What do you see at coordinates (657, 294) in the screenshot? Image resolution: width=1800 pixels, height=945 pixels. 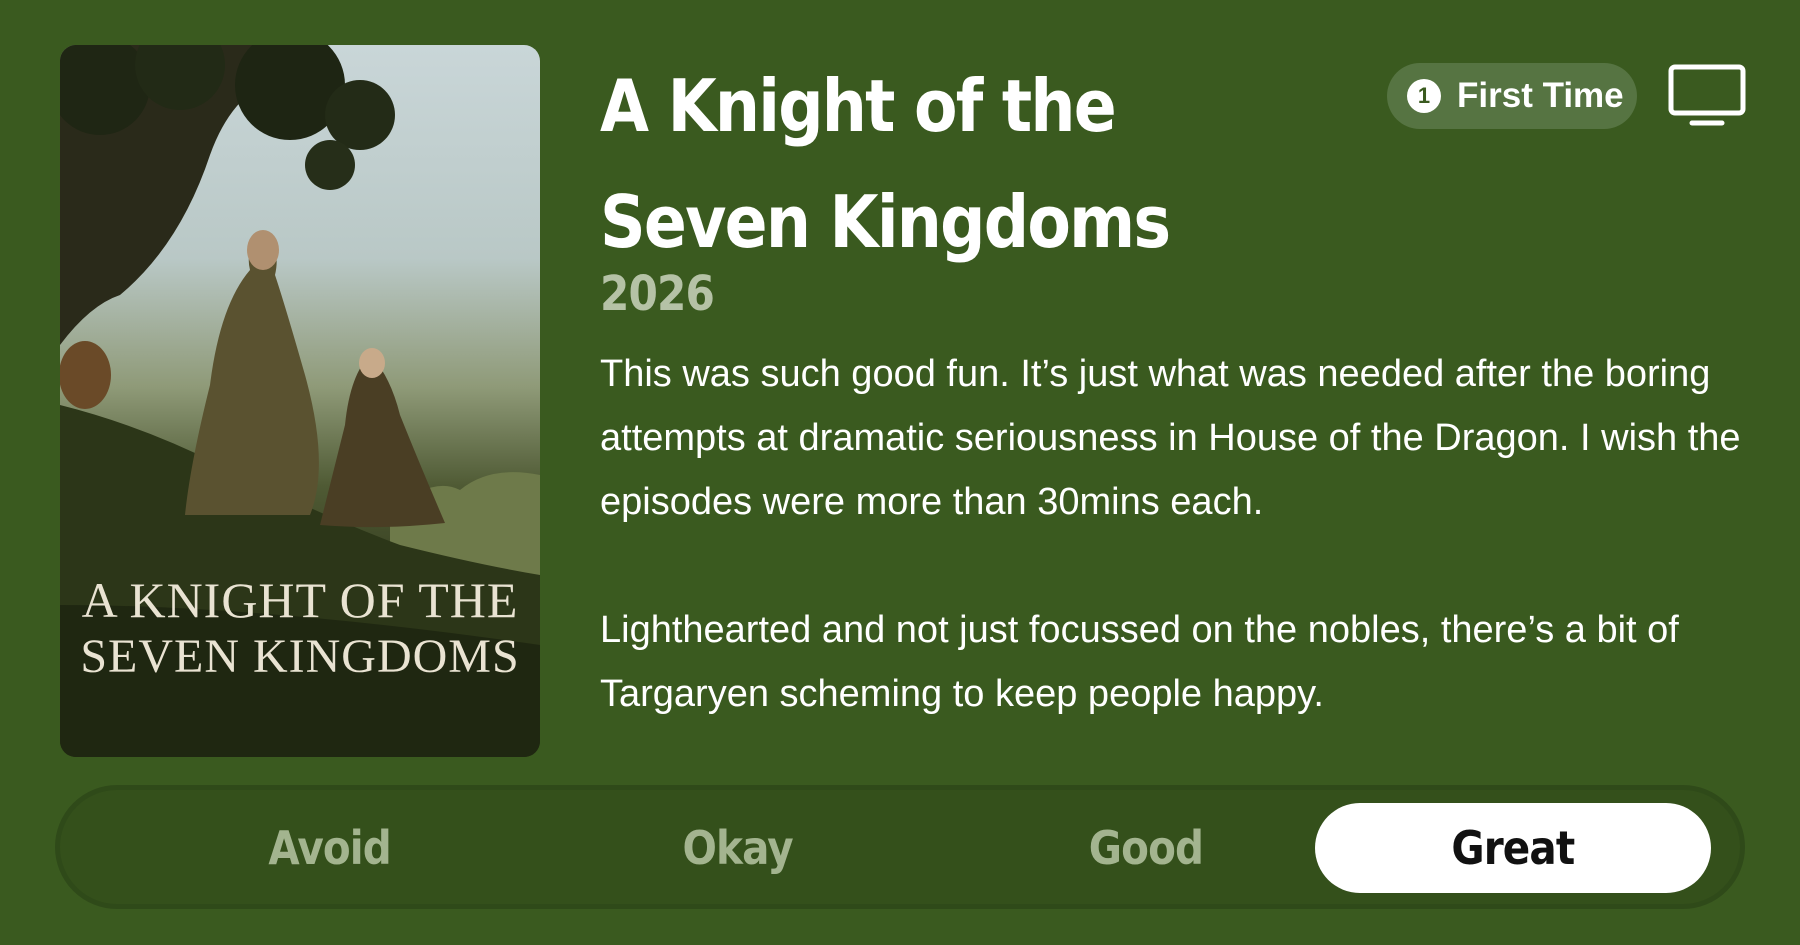 I see `release-year: 2026` at bounding box center [657, 294].